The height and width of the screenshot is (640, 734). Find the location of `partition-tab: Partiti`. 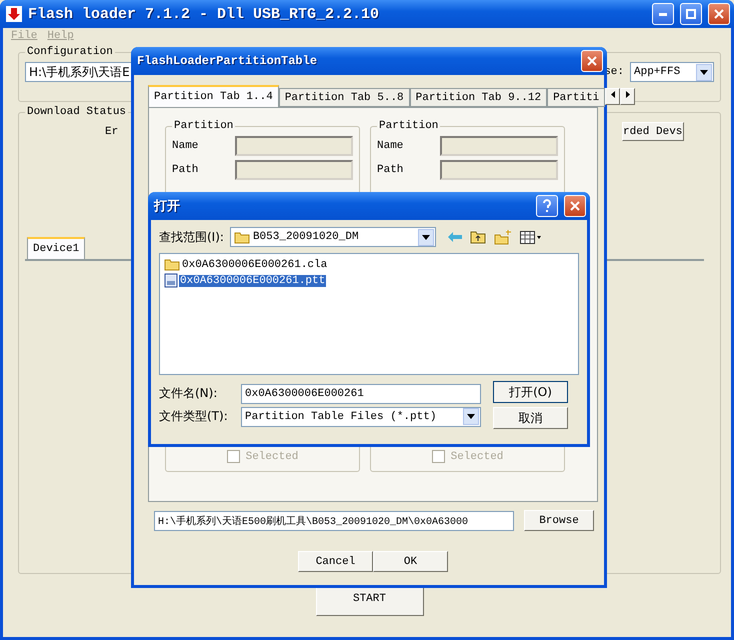

partition-tab: Partiti is located at coordinates (576, 97).